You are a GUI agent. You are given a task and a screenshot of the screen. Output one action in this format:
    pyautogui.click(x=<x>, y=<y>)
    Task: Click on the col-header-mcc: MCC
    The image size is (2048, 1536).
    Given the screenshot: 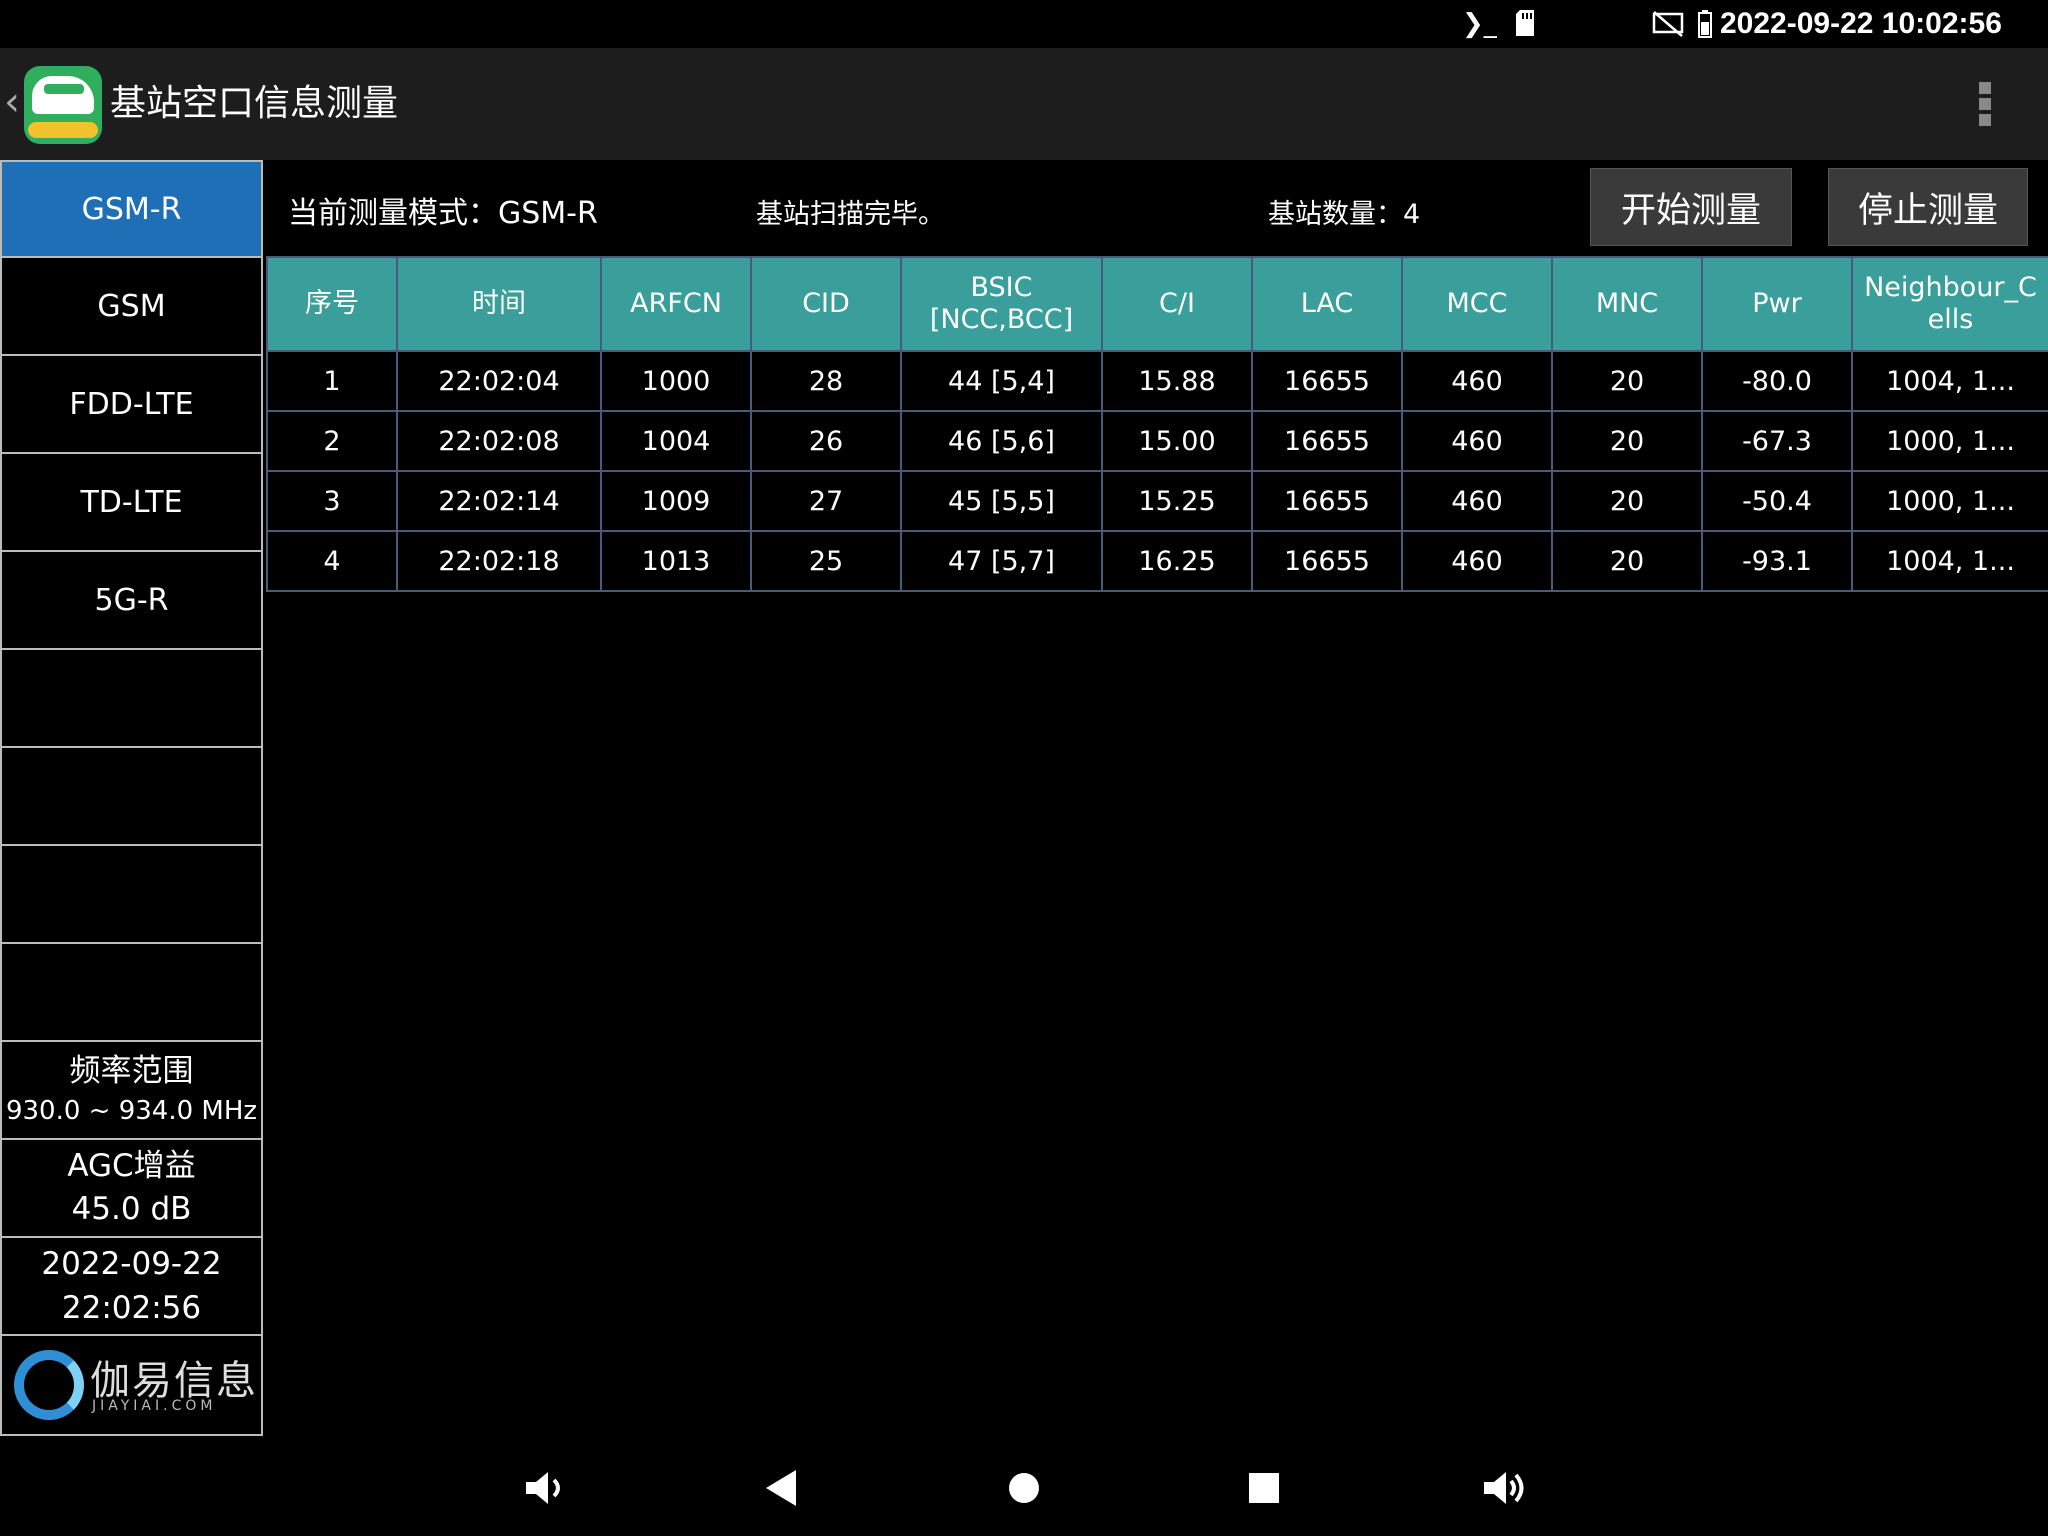 What is the action you would take?
    pyautogui.click(x=1477, y=304)
    